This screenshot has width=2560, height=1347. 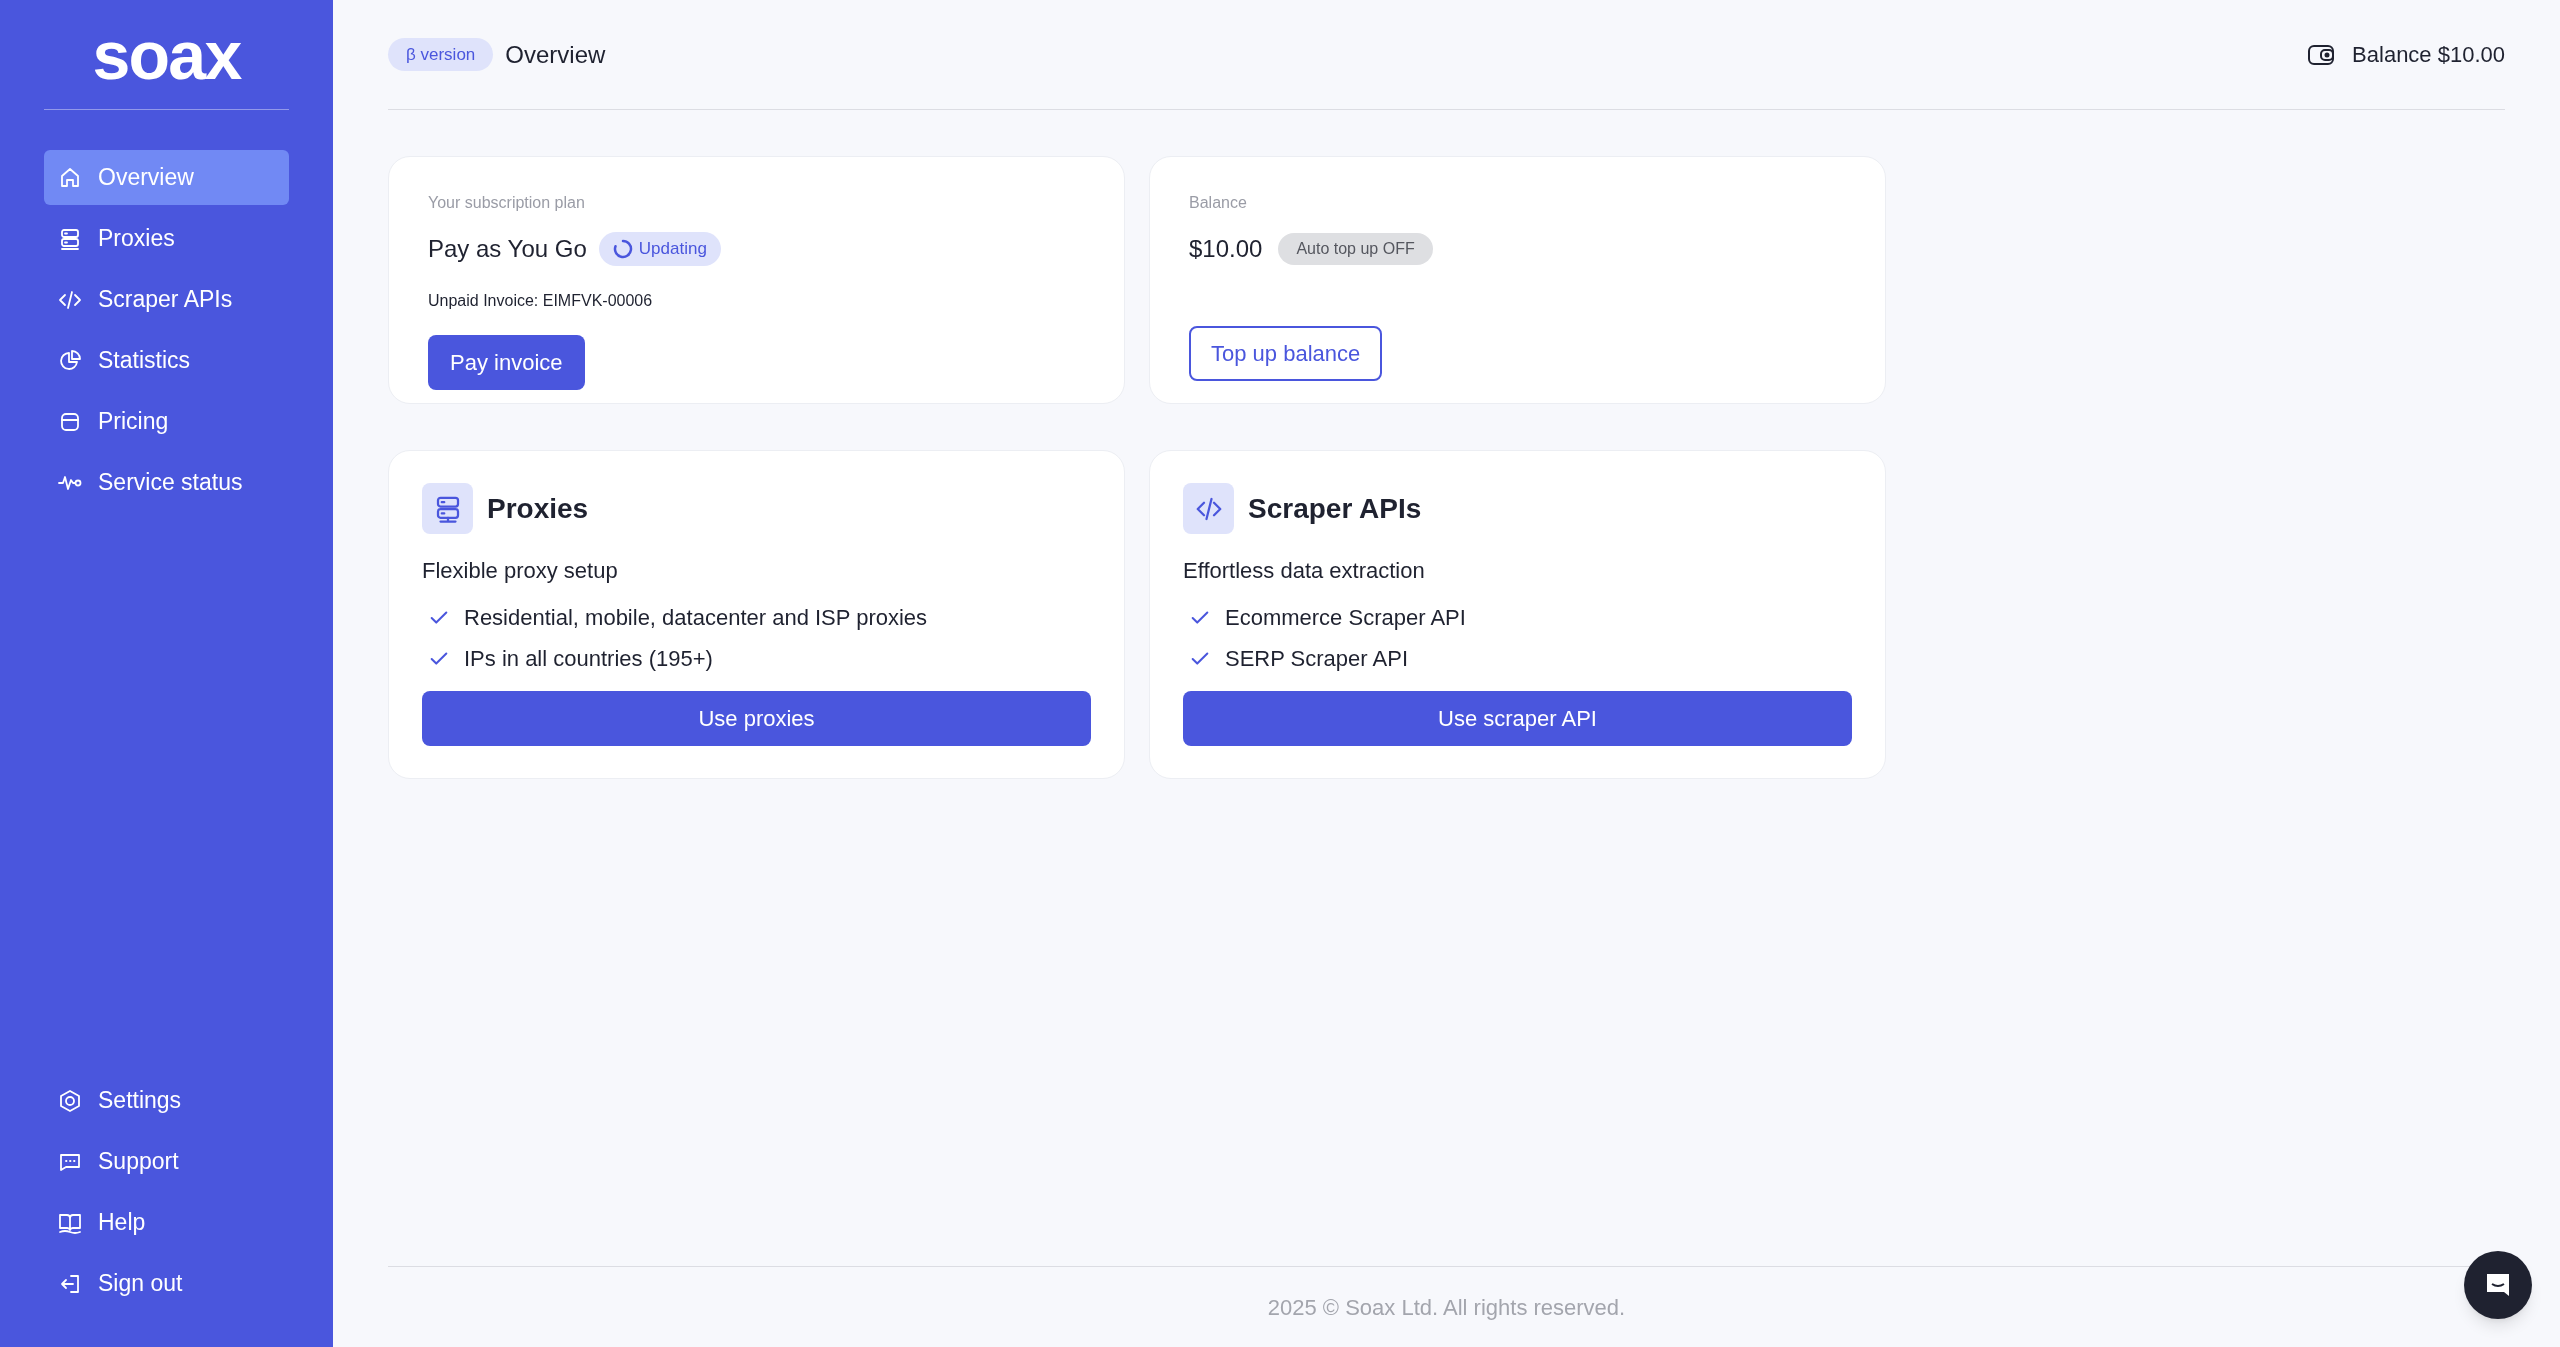 I want to click on chat-button, so click(x=2498, y=1285).